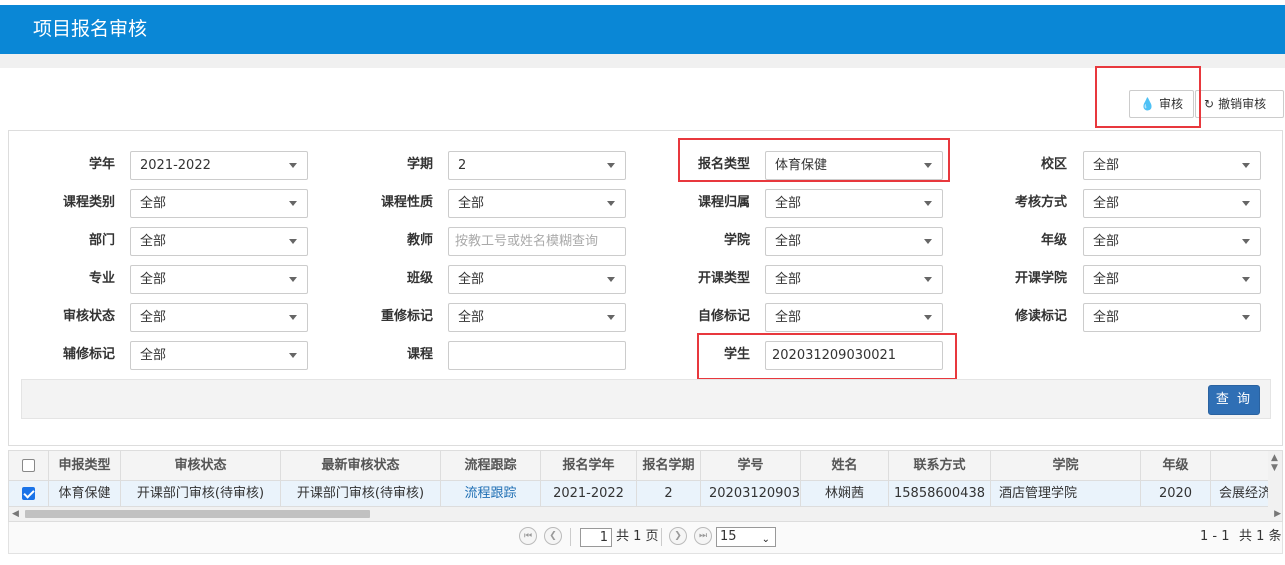  What do you see at coordinates (1277, 514) in the screenshot?
I see `scroll-right-icon: ▶` at bounding box center [1277, 514].